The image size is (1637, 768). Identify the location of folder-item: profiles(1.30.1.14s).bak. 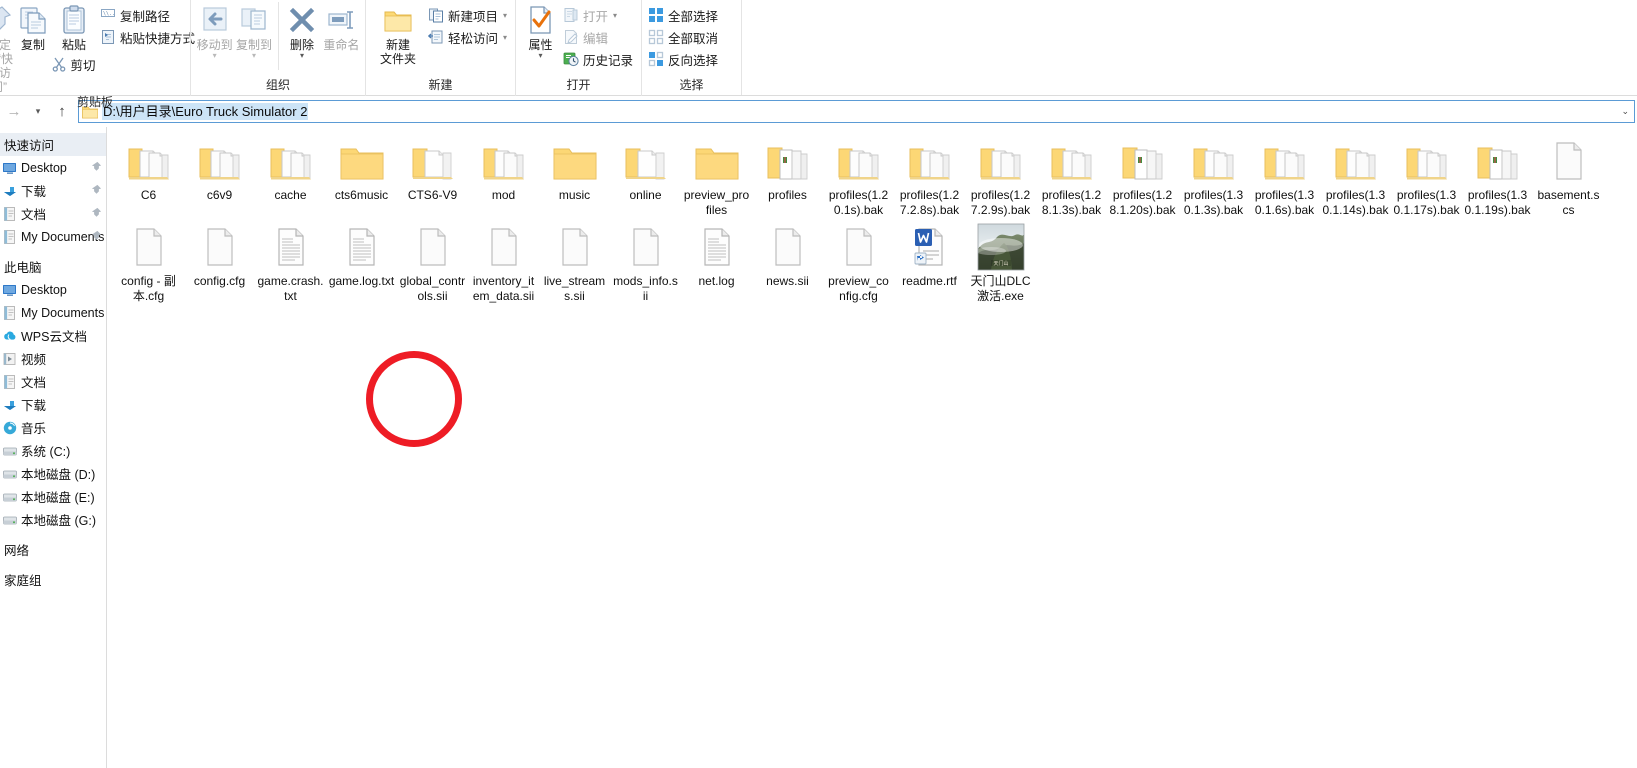
(1355, 176).